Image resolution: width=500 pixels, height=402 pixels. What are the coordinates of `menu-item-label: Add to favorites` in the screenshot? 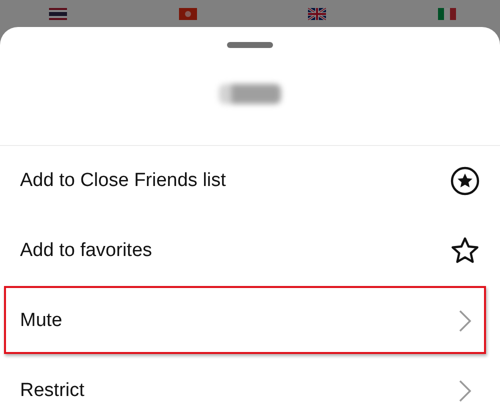 It's located at (86, 251).